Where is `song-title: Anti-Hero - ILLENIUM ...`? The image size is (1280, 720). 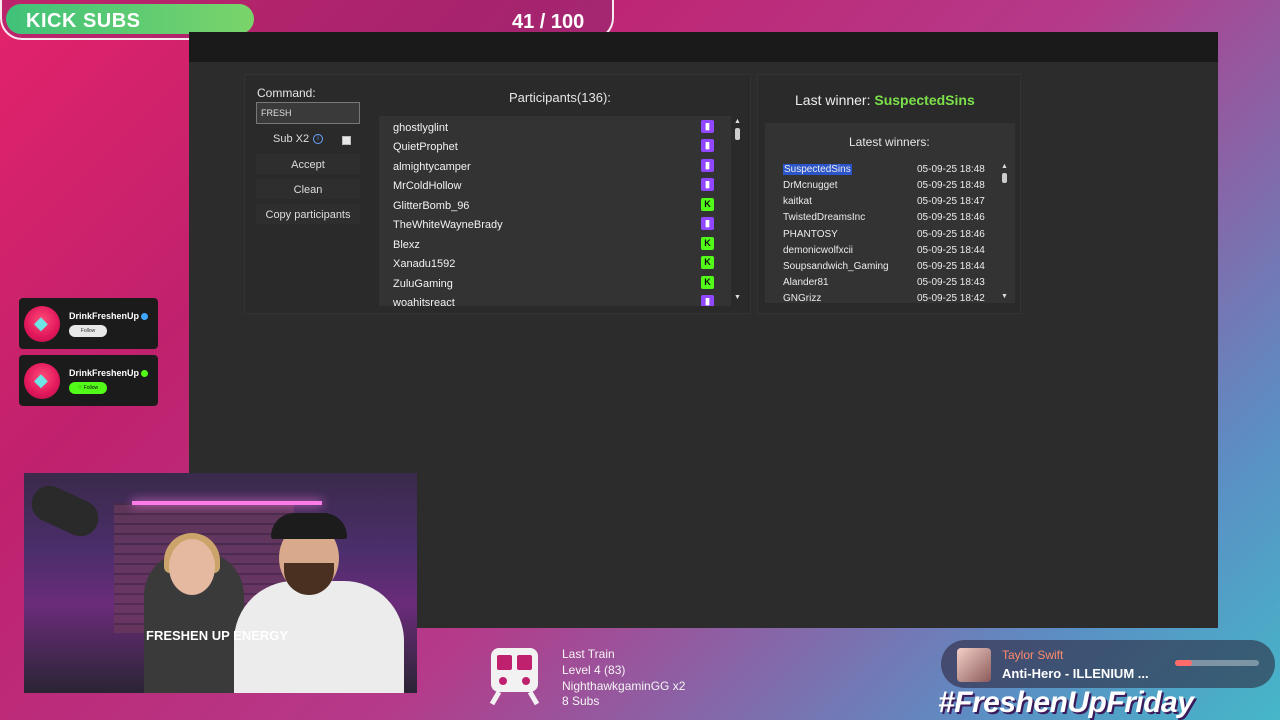
song-title: Anti-Hero - ILLENIUM ... is located at coordinates (1075, 673).